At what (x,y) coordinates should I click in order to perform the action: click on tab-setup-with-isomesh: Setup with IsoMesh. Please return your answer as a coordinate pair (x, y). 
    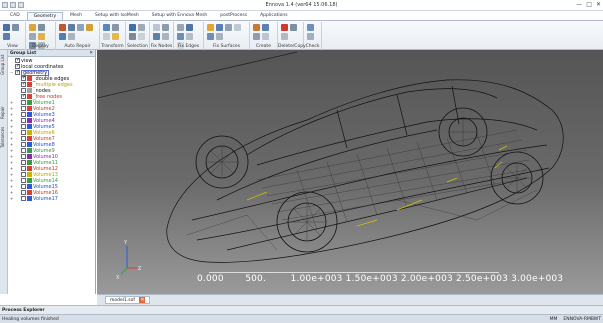
    Looking at the image, I should click on (117, 16).